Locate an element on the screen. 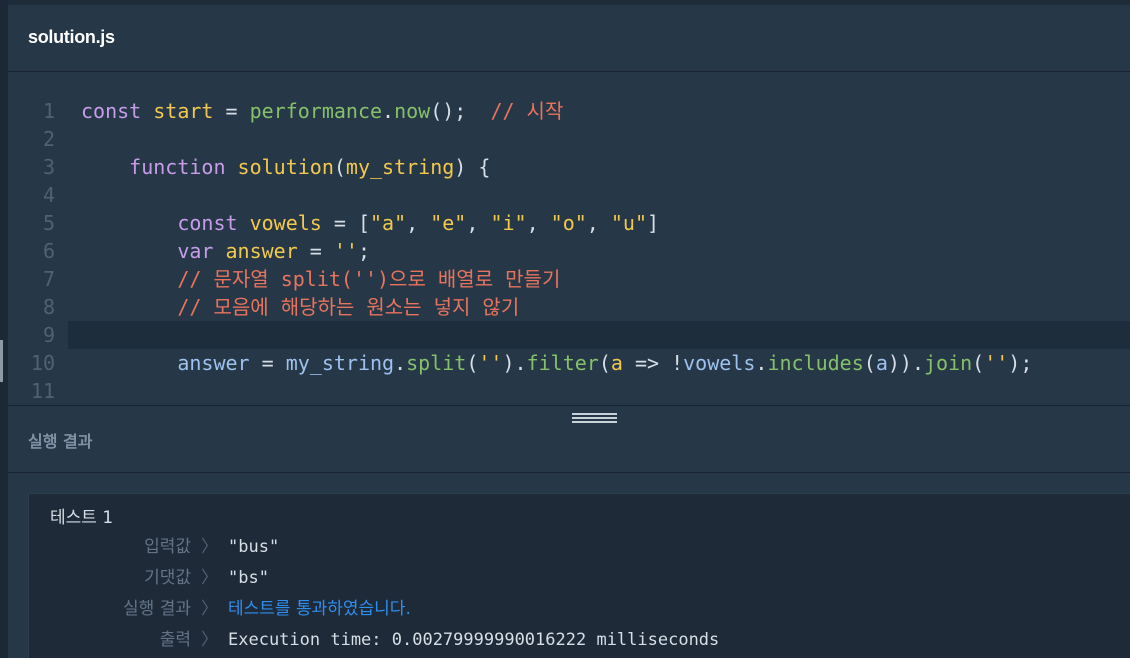  code-token: "i" is located at coordinates (508, 223).